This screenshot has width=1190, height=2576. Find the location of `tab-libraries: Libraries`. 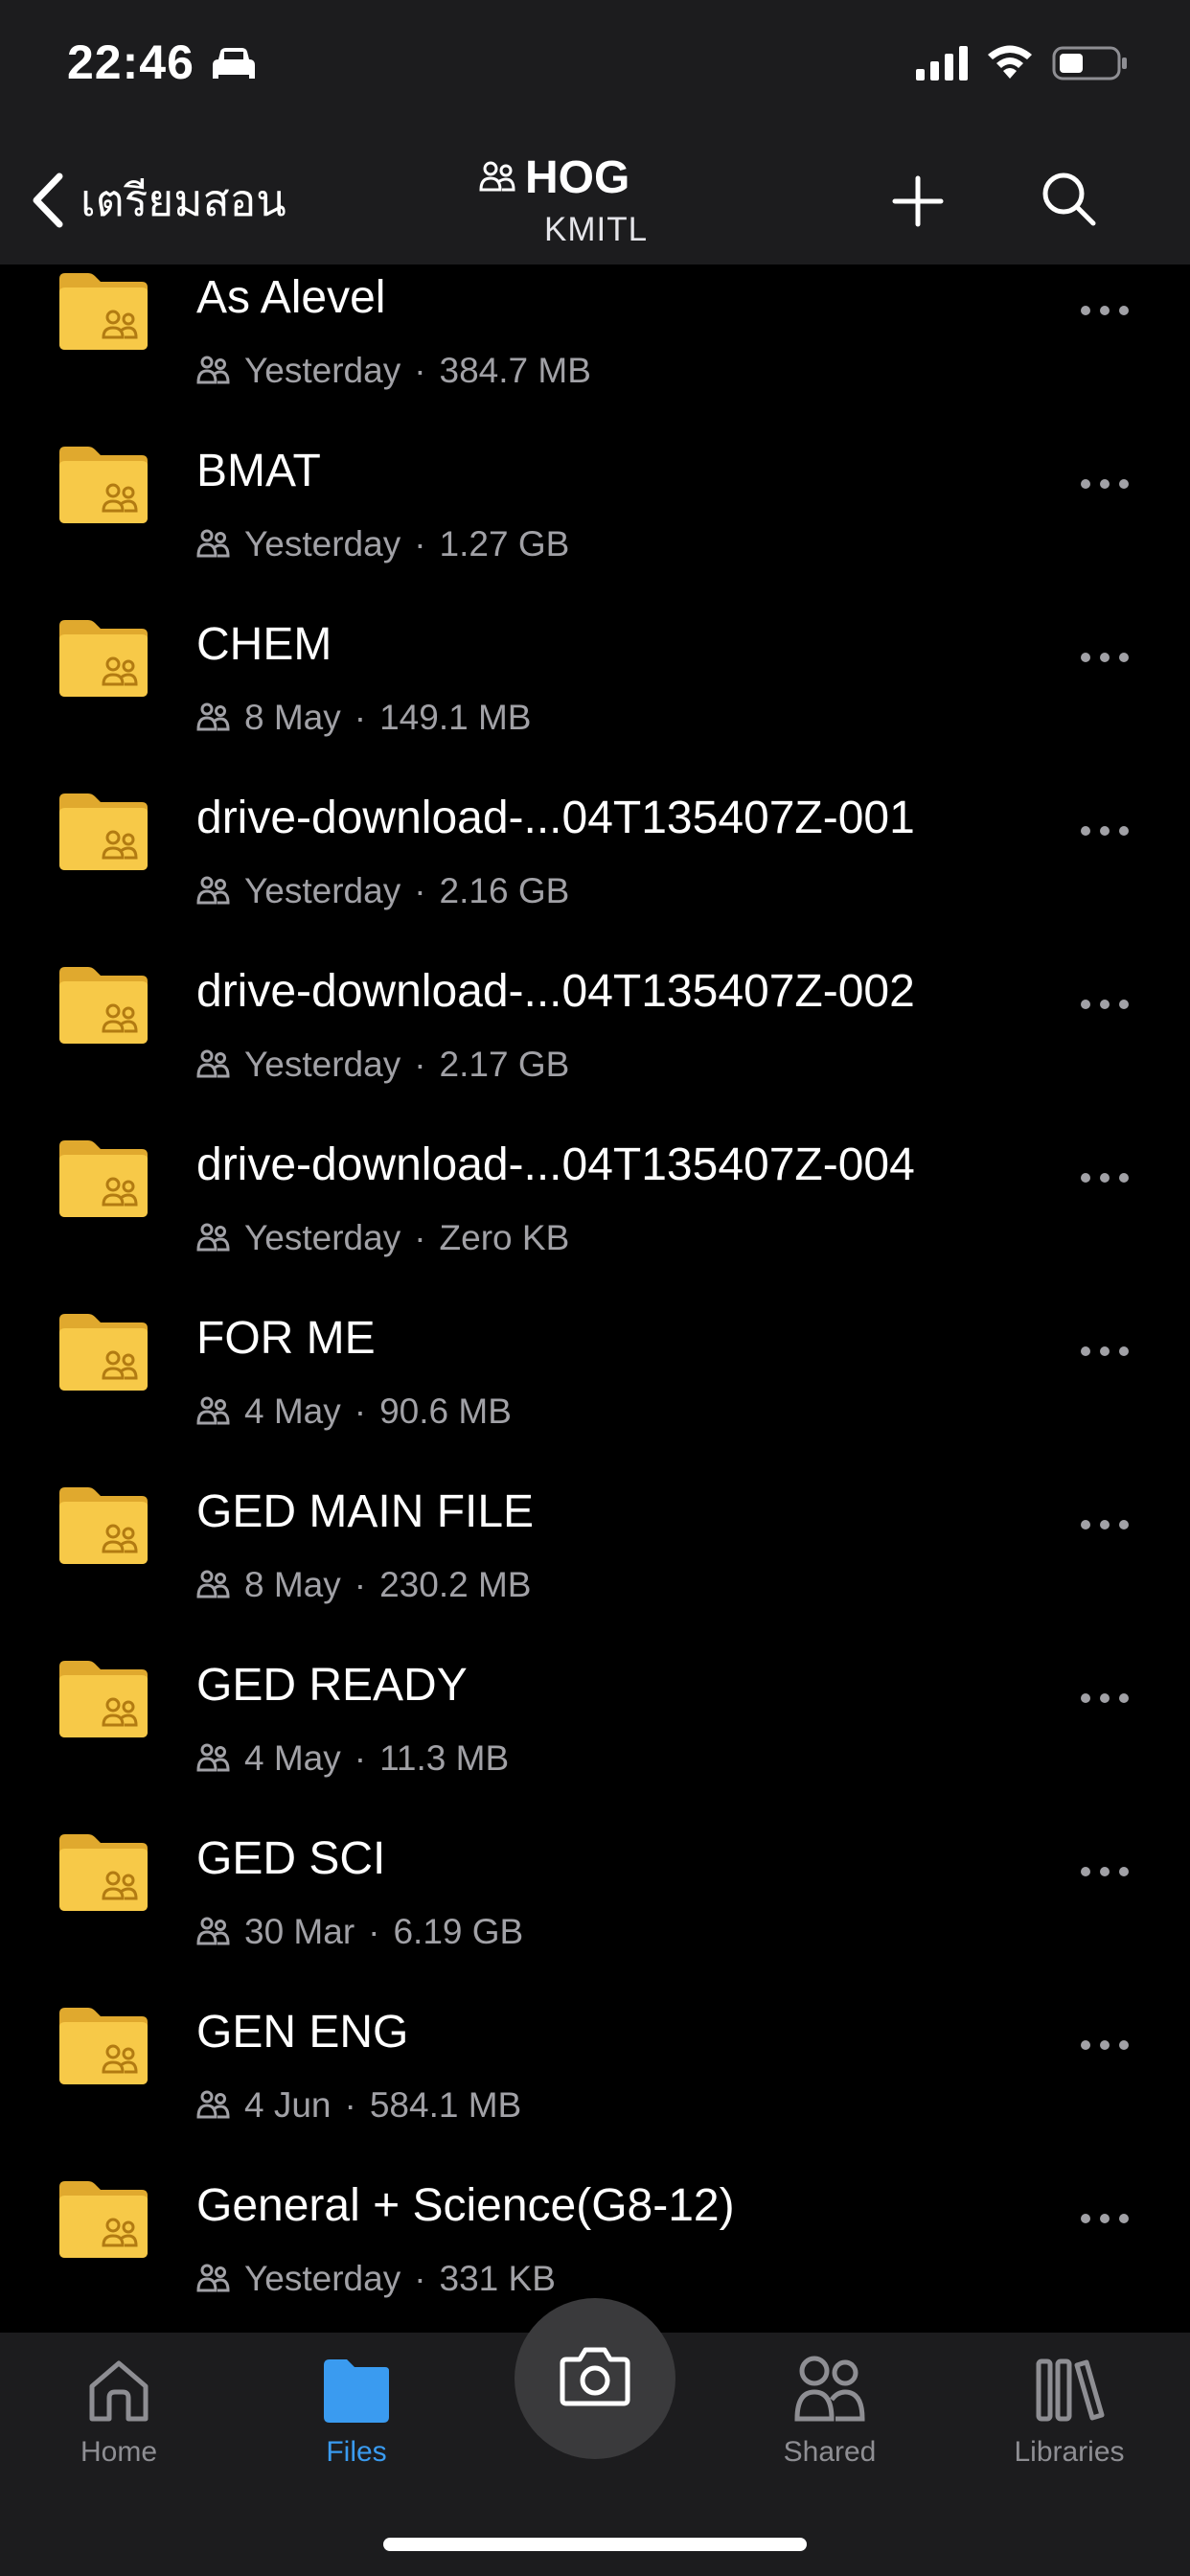

tab-libraries: Libraries is located at coordinates (1069, 2411).